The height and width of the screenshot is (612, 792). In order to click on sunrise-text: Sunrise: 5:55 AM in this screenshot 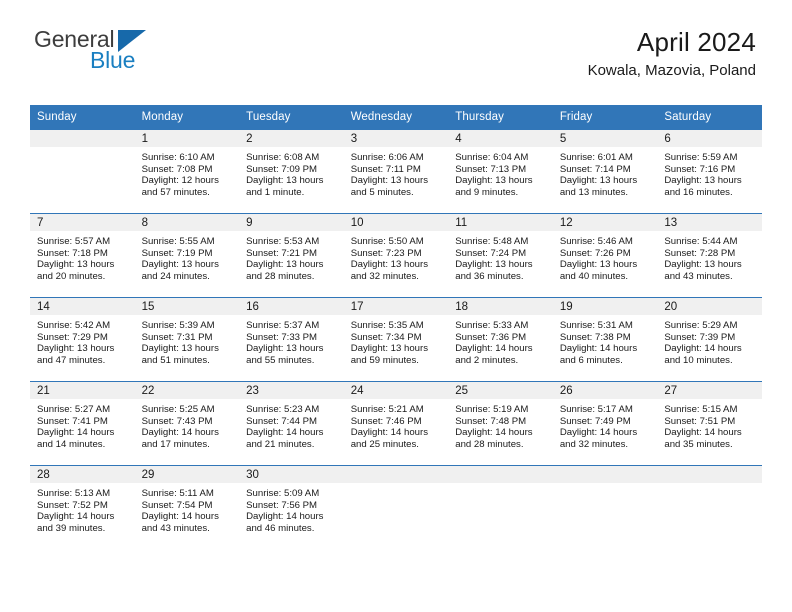, I will do `click(178, 241)`.